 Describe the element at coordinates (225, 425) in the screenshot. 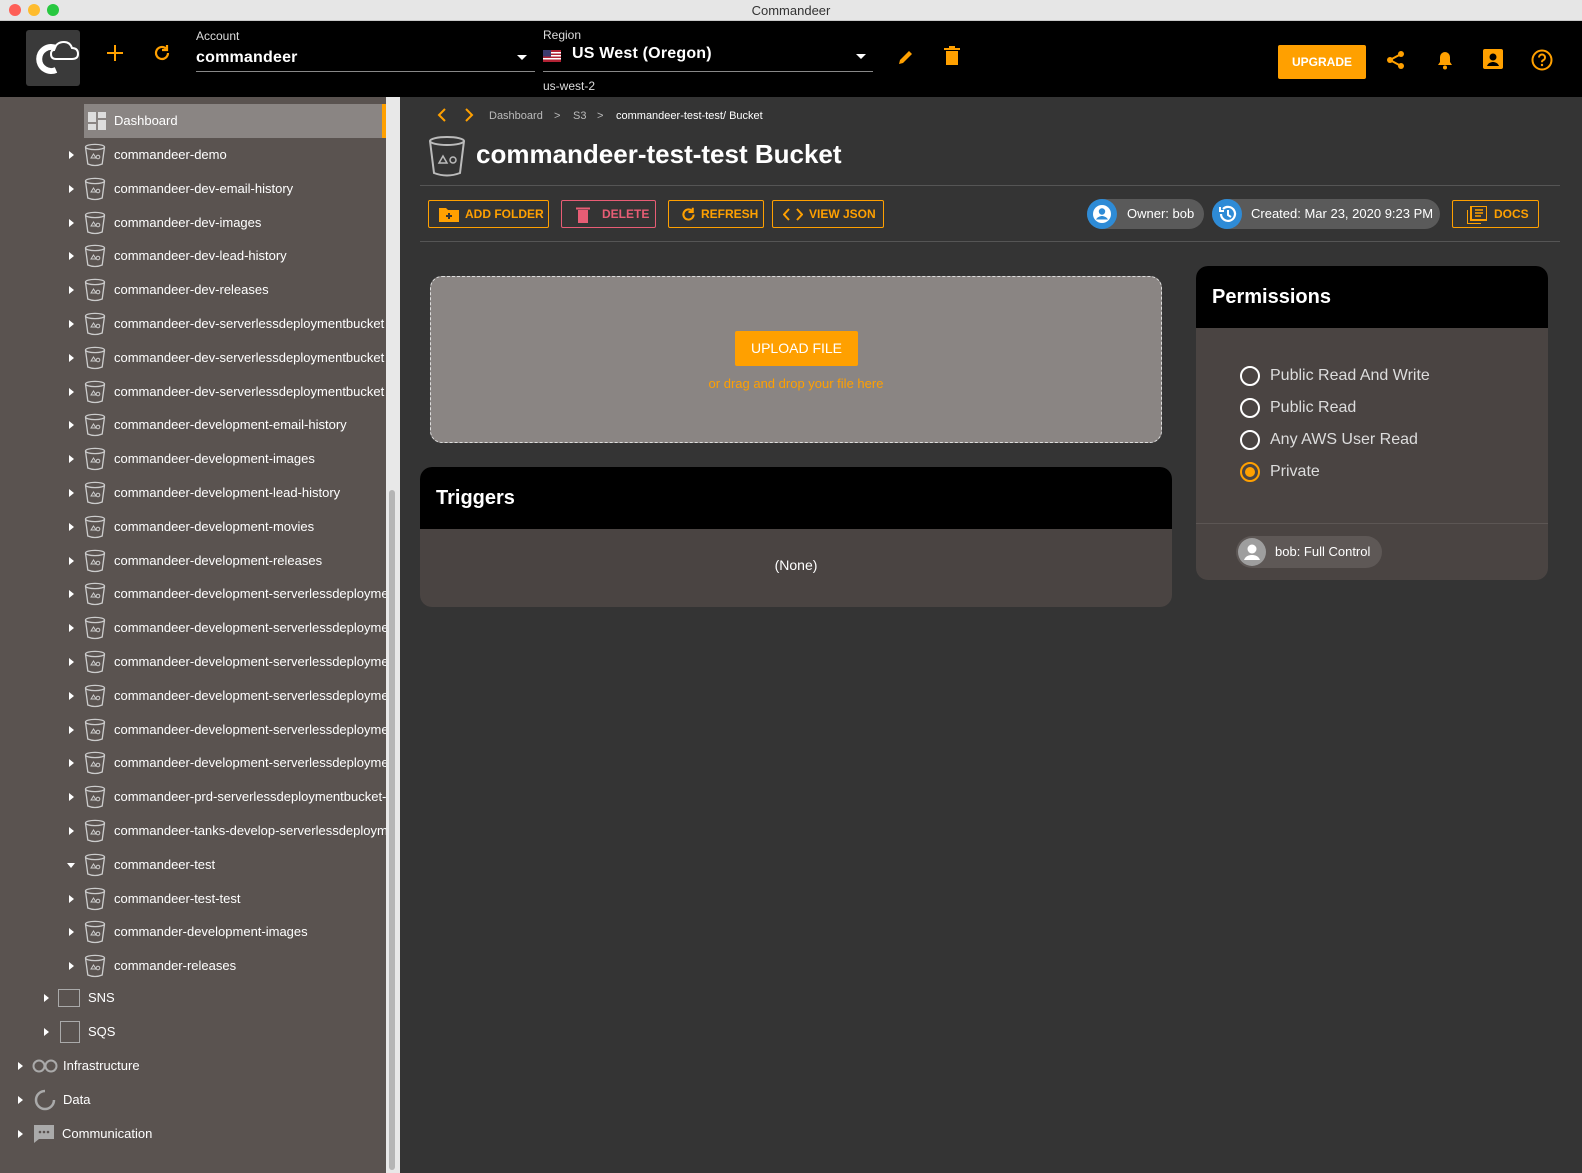

I see `sidebar-item-bucket: commandeer-development-email-history` at that location.